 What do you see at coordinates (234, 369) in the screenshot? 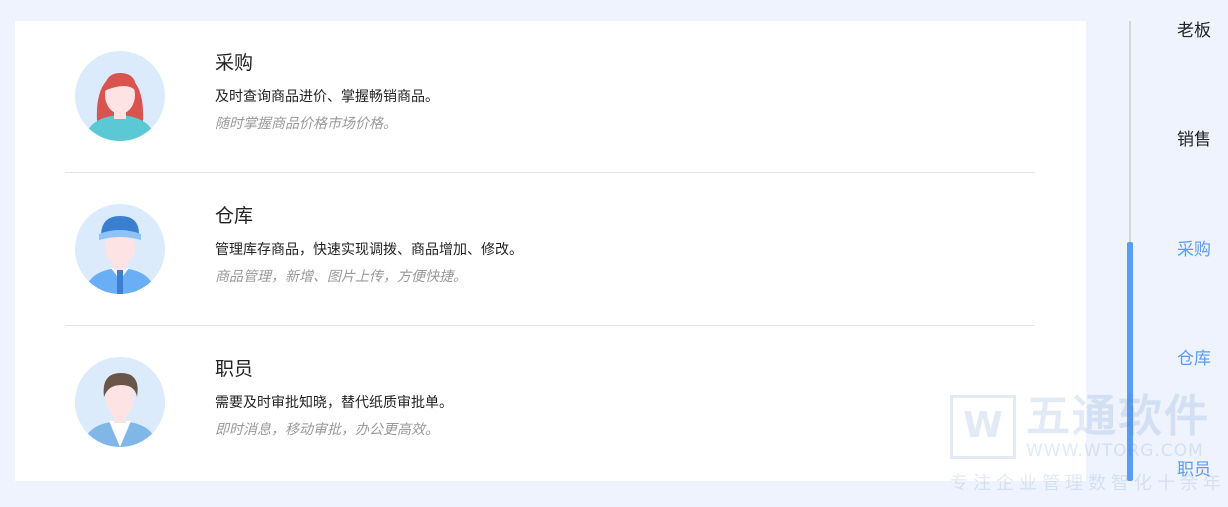
I see `role-title: 职员` at bounding box center [234, 369].